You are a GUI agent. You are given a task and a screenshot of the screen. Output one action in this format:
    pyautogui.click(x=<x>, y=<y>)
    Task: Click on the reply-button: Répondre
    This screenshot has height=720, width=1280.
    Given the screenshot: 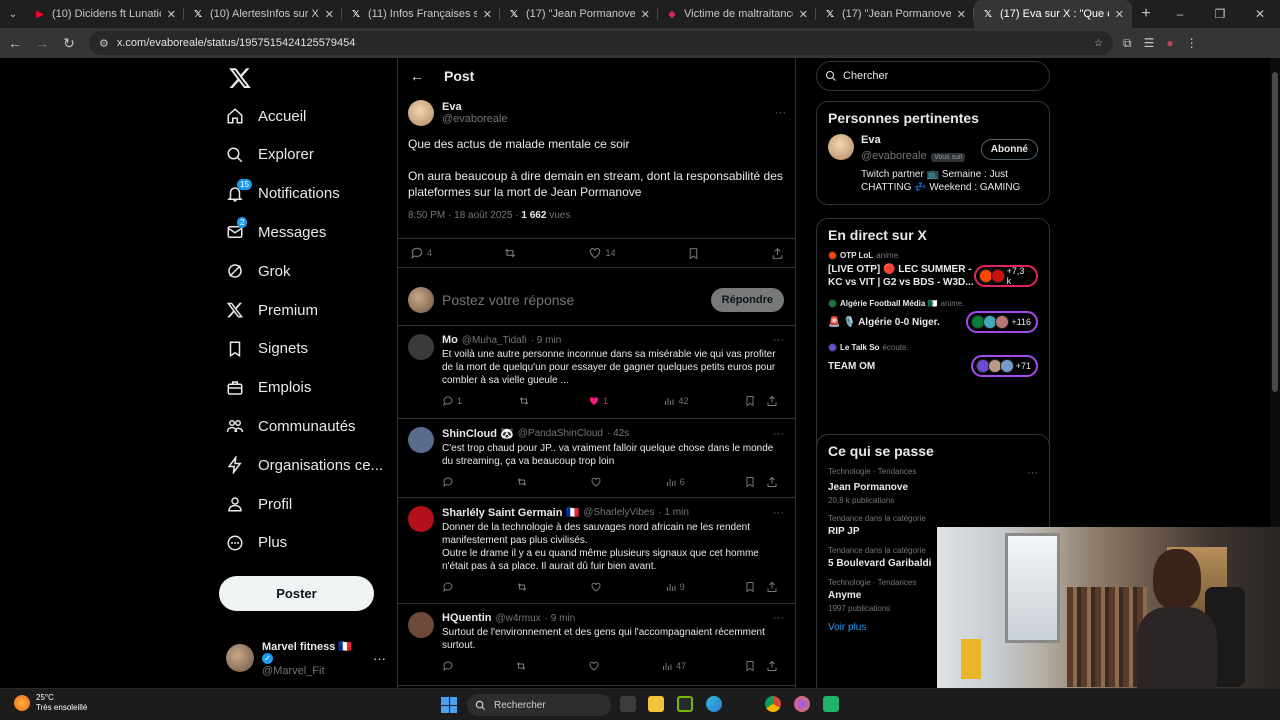 What is the action you would take?
    pyautogui.click(x=747, y=299)
    